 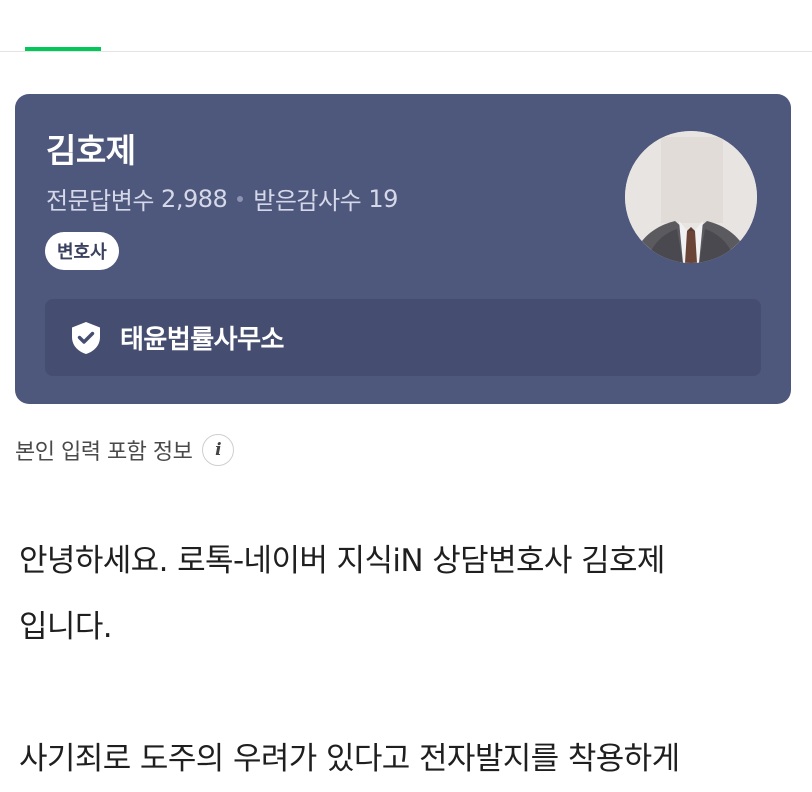 I want to click on law-firm-bar: 태윤법률사무소, so click(x=403, y=337).